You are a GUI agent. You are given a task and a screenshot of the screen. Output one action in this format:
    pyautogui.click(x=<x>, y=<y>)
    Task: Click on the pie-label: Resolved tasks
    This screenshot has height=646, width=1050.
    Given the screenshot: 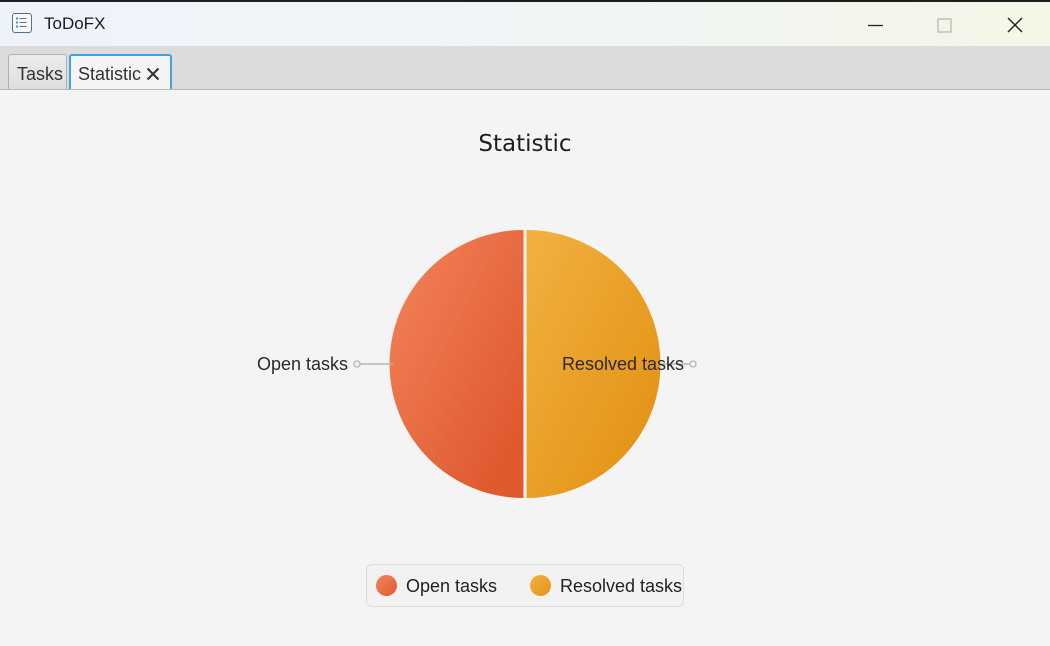 What is the action you would take?
    pyautogui.click(x=623, y=364)
    